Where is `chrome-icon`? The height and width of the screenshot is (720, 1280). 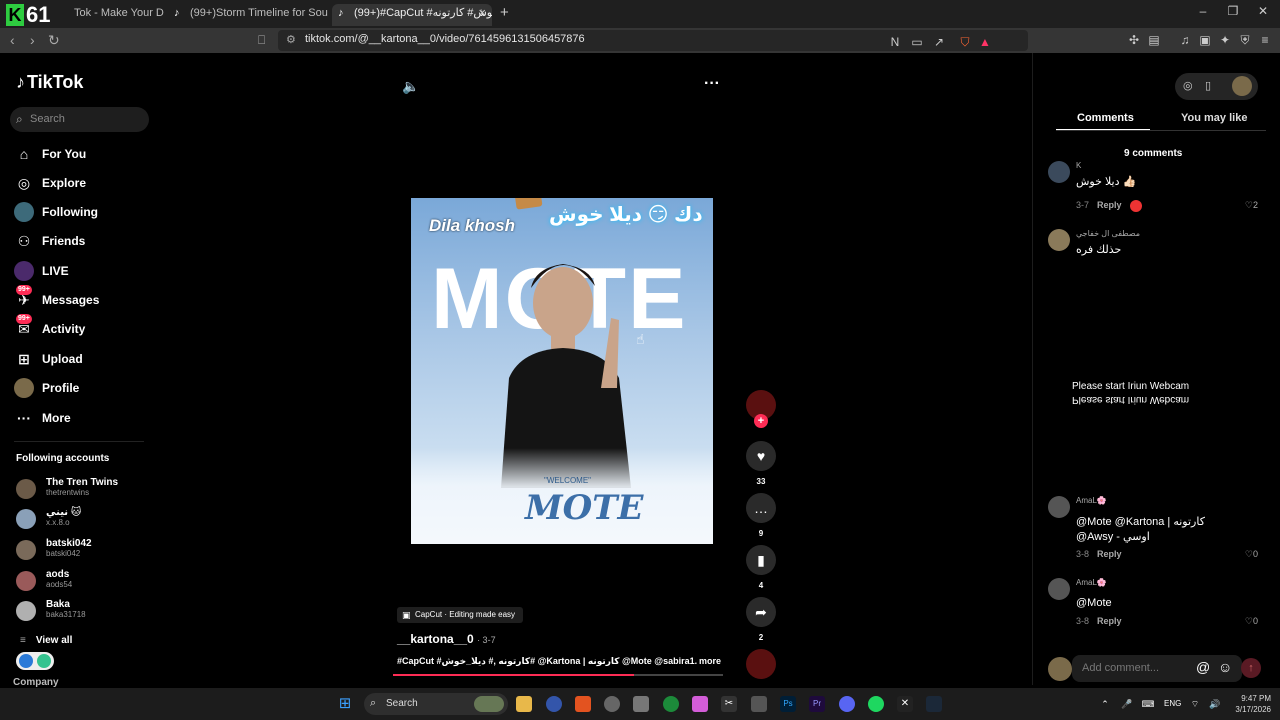 chrome-icon is located at coordinates (612, 704).